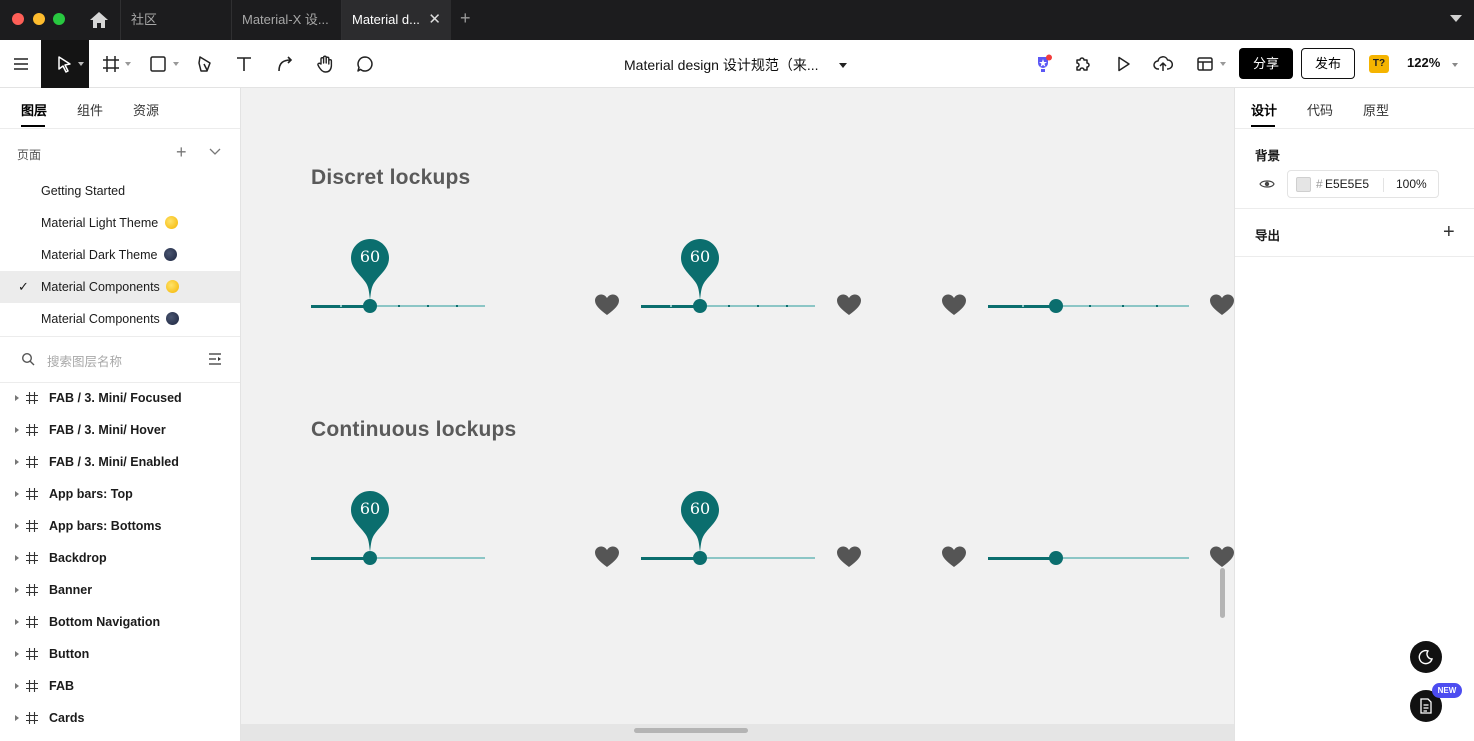  Describe the element at coordinates (1266, 63) in the screenshot. I see `share-button: 分享` at that location.